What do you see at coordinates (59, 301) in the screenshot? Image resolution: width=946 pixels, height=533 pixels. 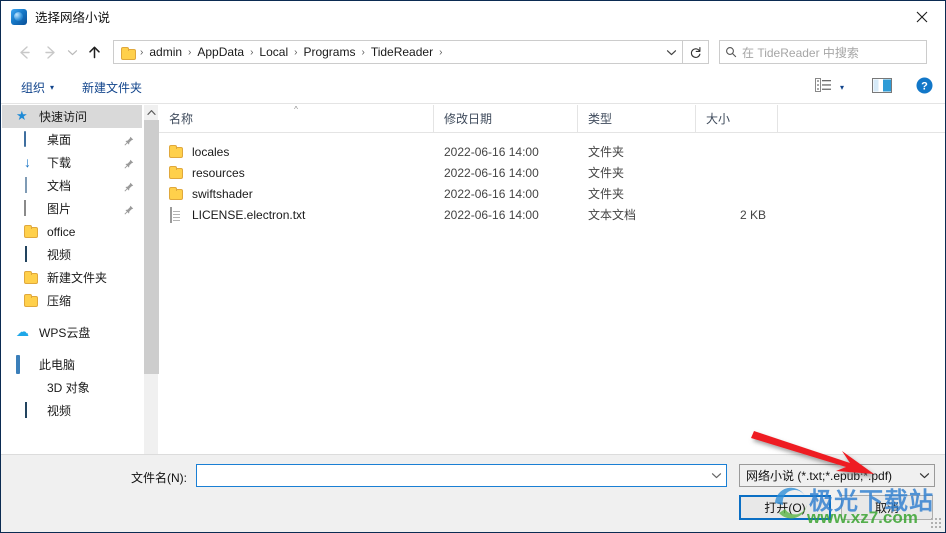 I see `sidebar-item-label: 压缩` at bounding box center [59, 301].